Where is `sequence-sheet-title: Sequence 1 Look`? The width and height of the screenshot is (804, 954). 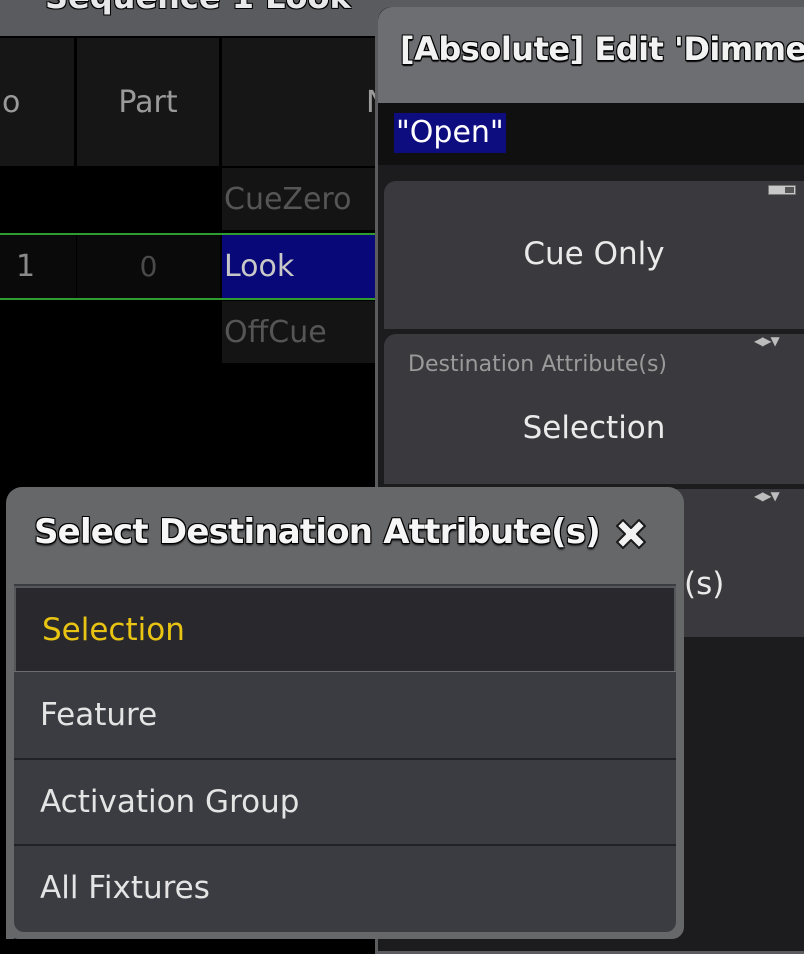 sequence-sheet-title: Sequence 1 Look is located at coordinates (198, 8).